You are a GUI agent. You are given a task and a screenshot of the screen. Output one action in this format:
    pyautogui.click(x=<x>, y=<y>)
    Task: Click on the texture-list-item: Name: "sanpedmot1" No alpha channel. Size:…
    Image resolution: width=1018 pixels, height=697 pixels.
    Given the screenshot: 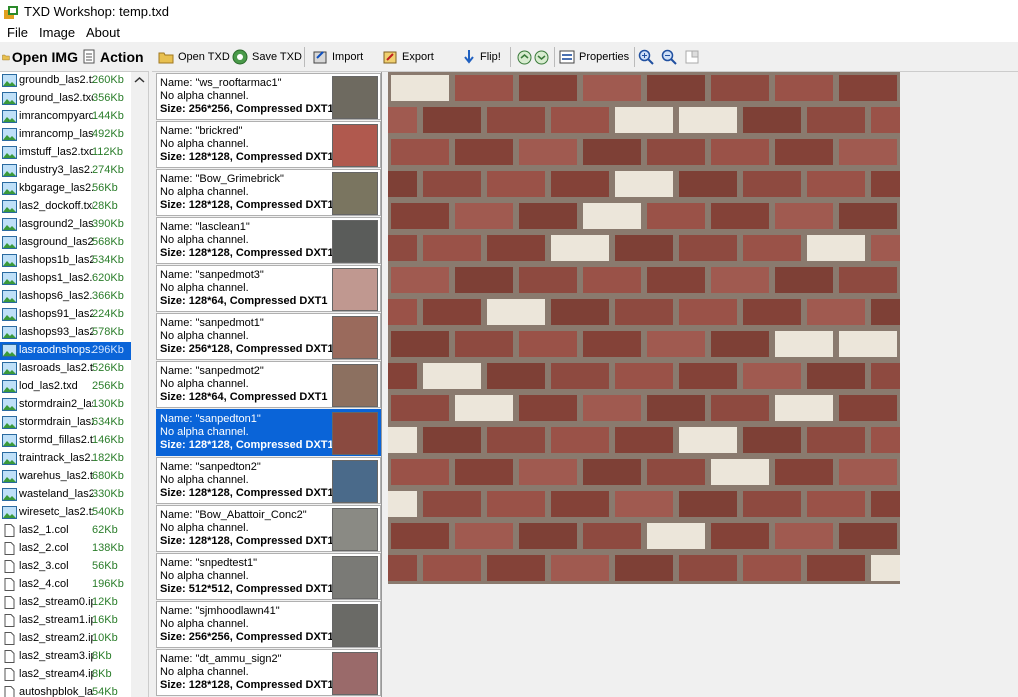 What is the action you would take?
    pyautogui.click(x=268, y=336)
    